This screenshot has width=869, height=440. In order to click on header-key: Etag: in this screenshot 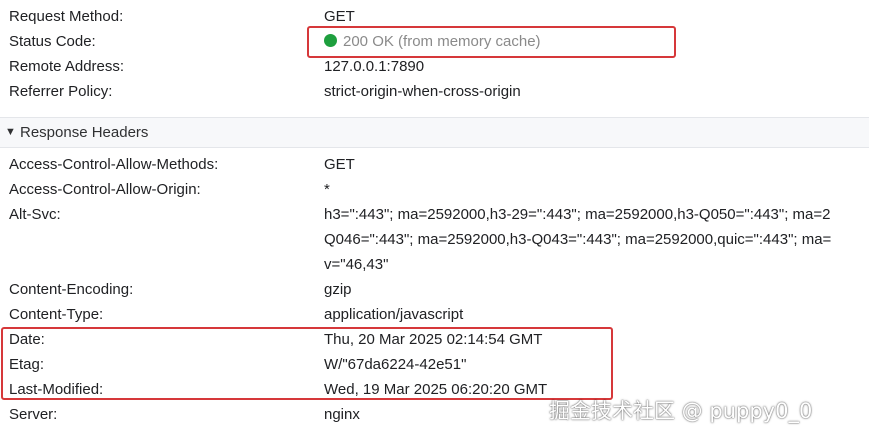, I will do `click(27, 364)`.